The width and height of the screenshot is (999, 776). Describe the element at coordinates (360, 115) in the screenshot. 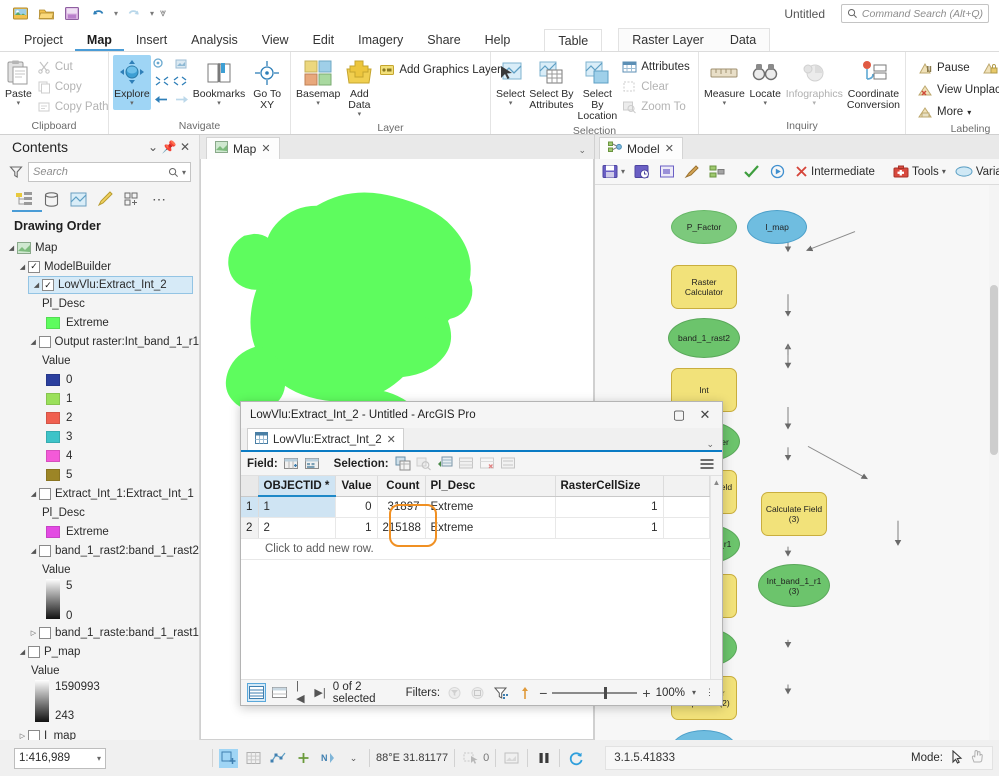

I see `add-data-dropdown-icon: ▾` at that location.